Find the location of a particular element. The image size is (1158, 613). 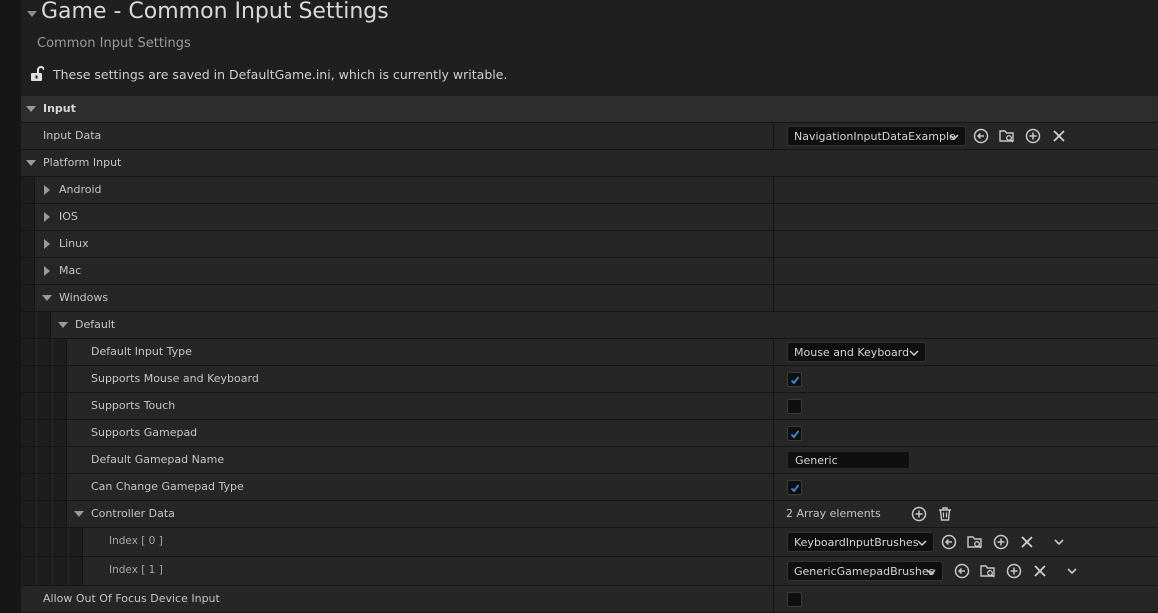

property-supports-mouse: Supports Mouse and Keyboard is located at coordinates (589, 379).